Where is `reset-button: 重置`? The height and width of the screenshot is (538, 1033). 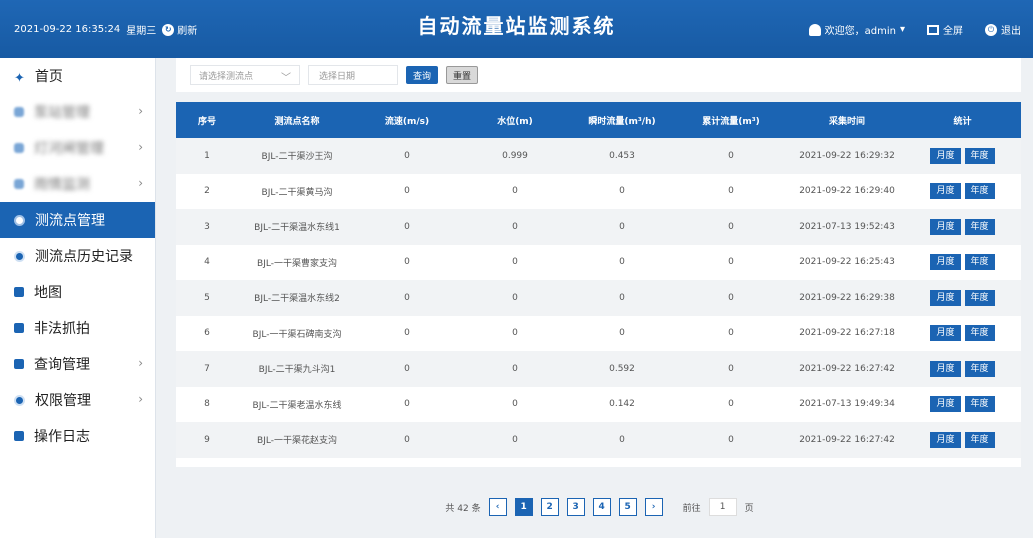
reset-button: 重置 is located at coordinates (462, 75).